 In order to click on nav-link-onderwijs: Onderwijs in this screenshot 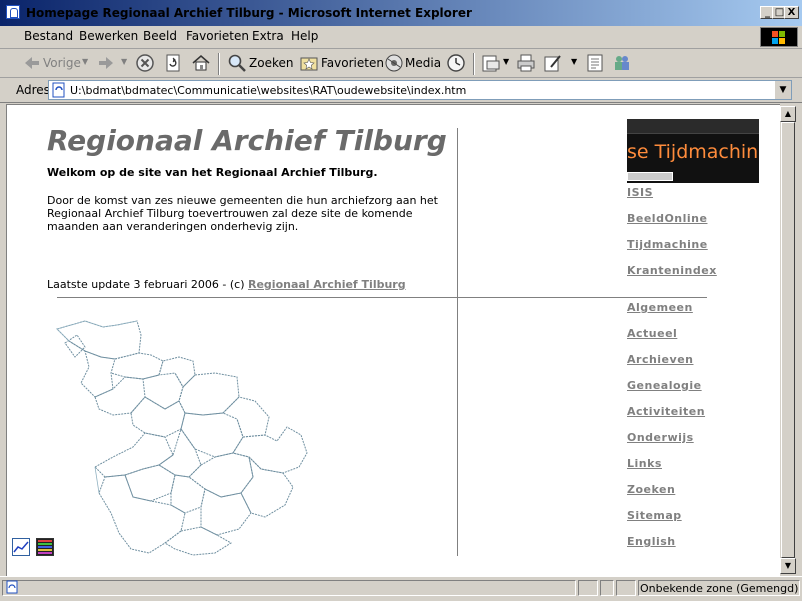, I will do `click(660, 437)`.